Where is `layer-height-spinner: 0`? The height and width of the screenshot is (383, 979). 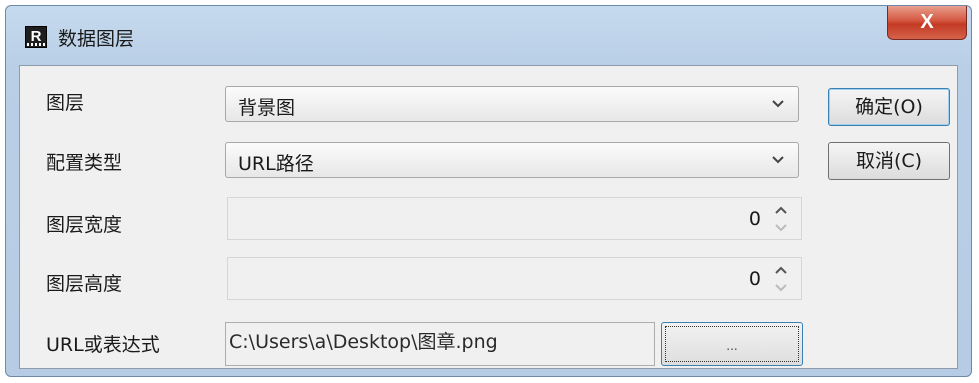
layer-height-spinner: 0 is located at coordinates (514, 278).